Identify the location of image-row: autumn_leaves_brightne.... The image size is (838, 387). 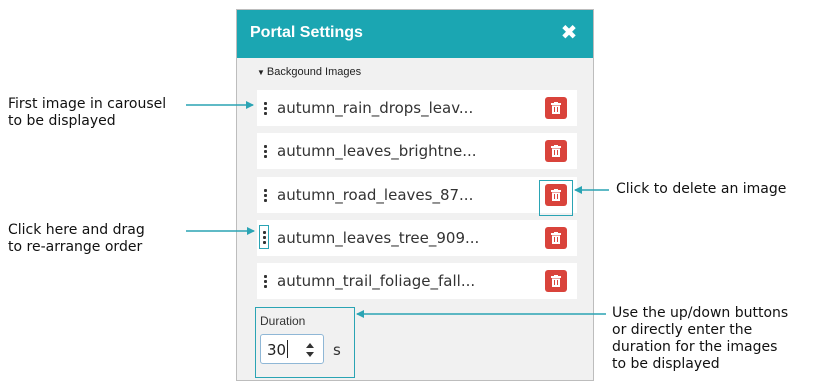
(417, 151).